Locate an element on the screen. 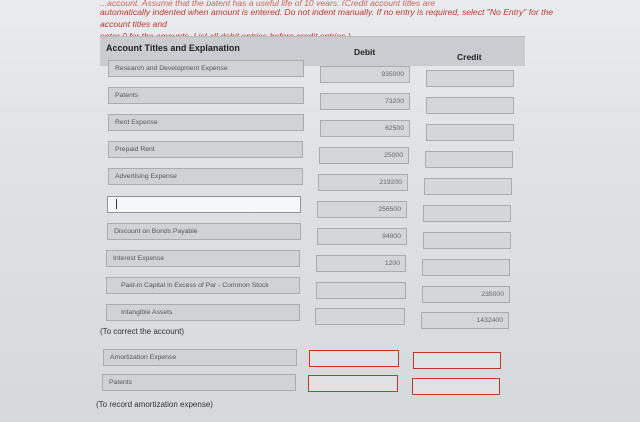  account-field: Rent Expense is located at coordinates (206, 122).